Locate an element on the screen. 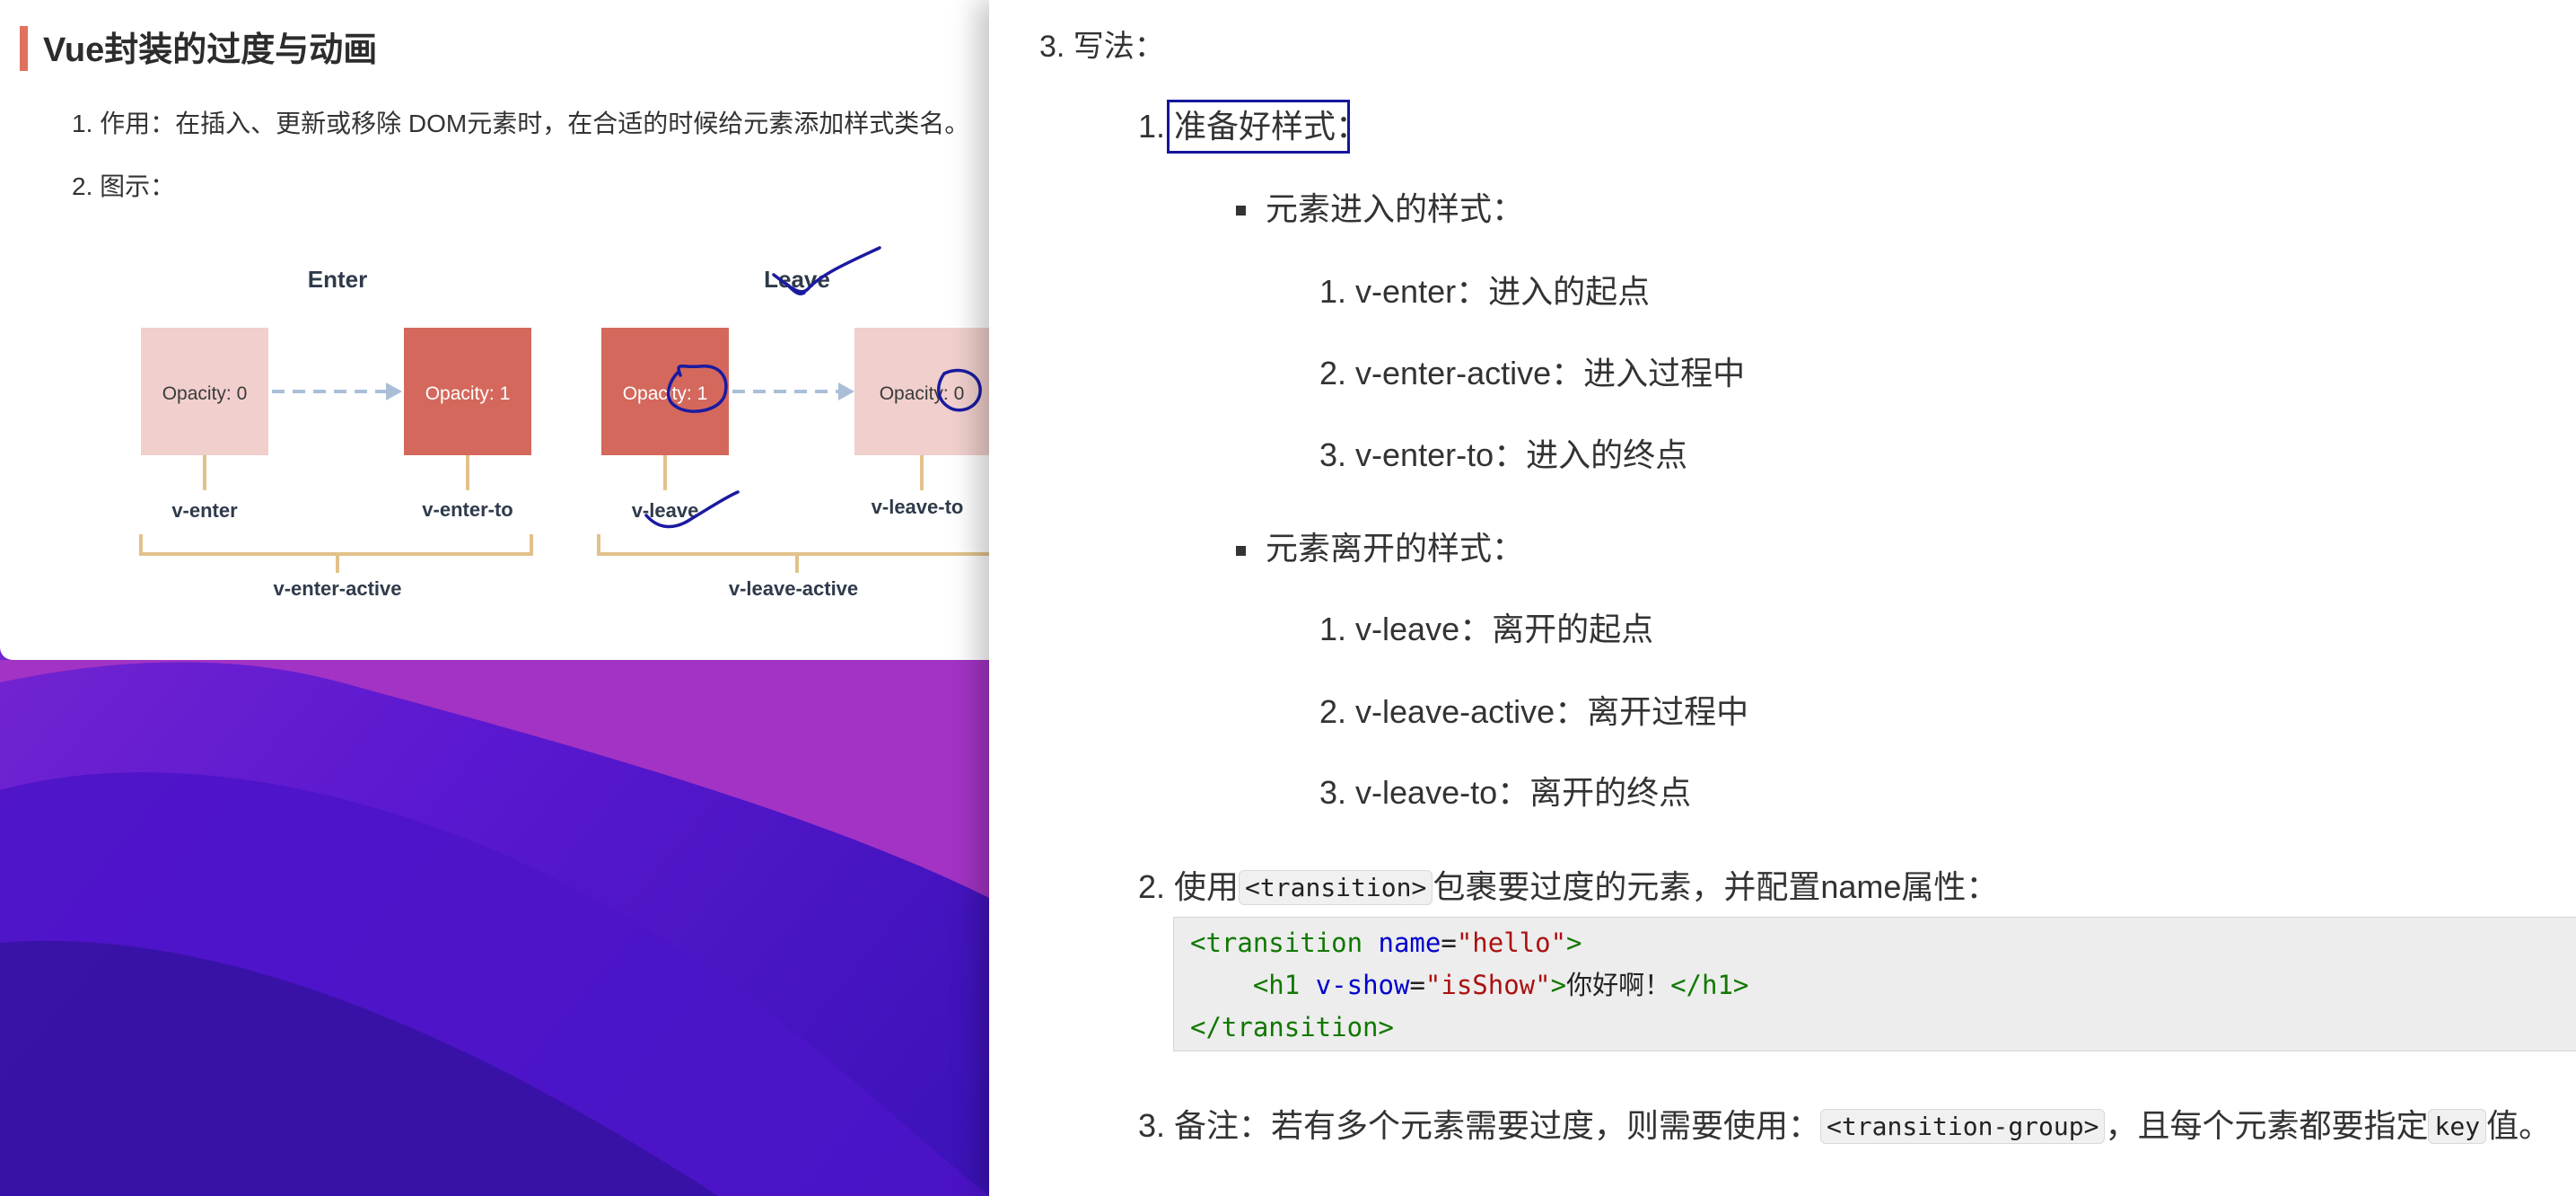  list-item: 2. v-leave-active：离开过程中 is located at coordinates (1533, 712).